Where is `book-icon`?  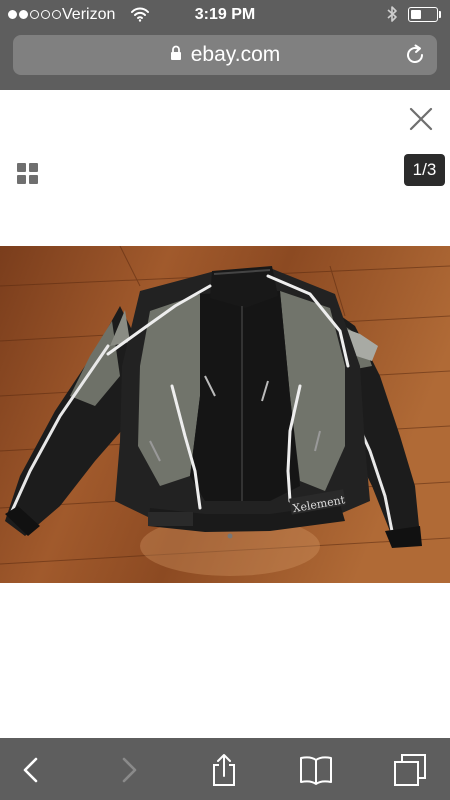 book-icon is located at coordinates (316, 770).